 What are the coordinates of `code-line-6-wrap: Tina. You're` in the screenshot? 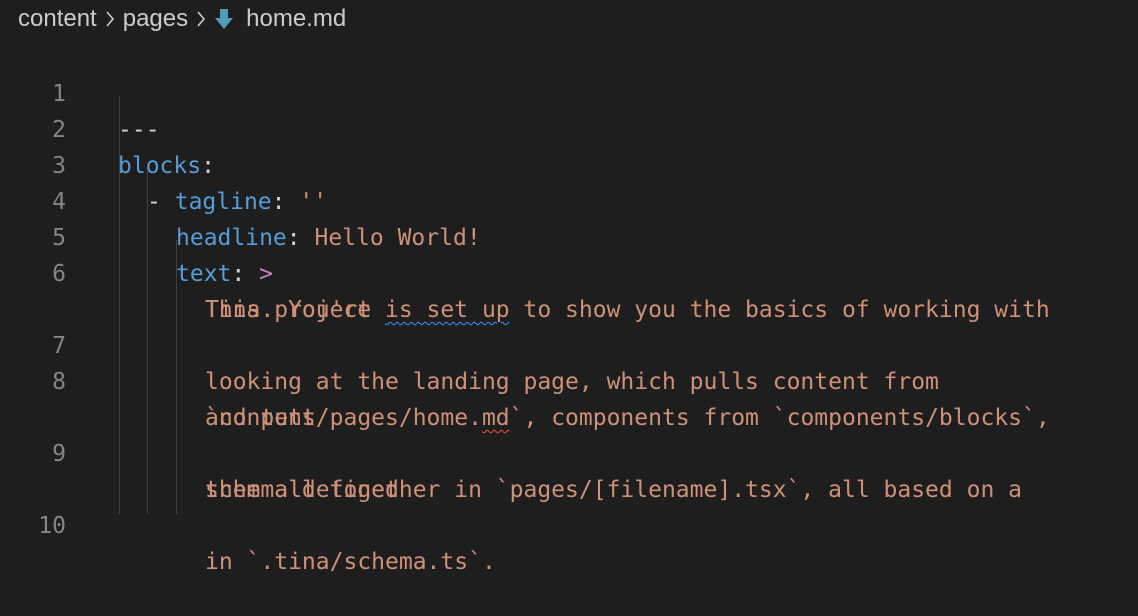 It's located at (569, 289).